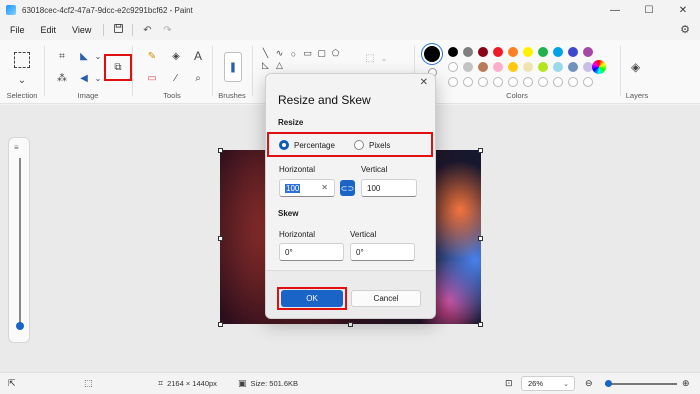 Image resolution: width=700 pixels, height=394 pixels. I want to click on line-shape-icon: ╲, so click(265, 53).